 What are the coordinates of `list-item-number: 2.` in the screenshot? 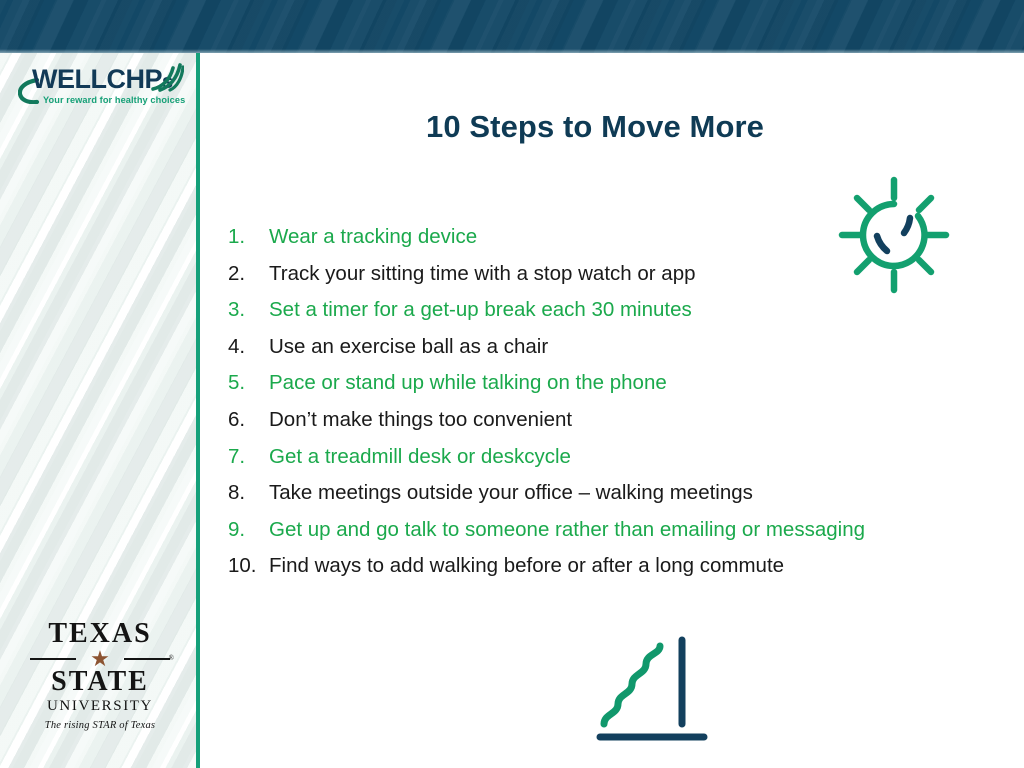 It's located at (237, 273).